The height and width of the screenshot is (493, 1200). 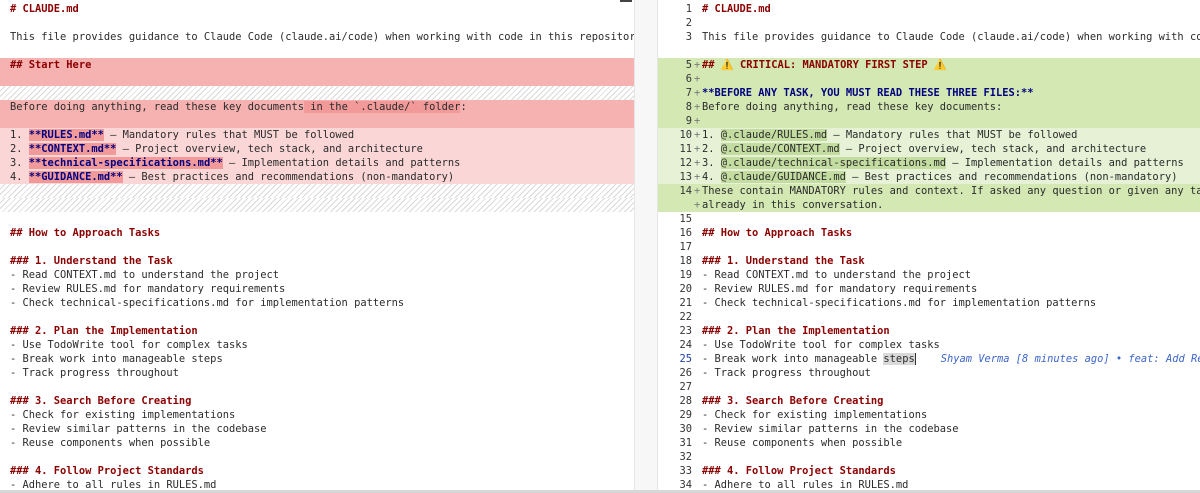 What do you see at coordinates (929, 23) in the screenshot?
I see `code-line: 2` at bounding box center [929, 23].